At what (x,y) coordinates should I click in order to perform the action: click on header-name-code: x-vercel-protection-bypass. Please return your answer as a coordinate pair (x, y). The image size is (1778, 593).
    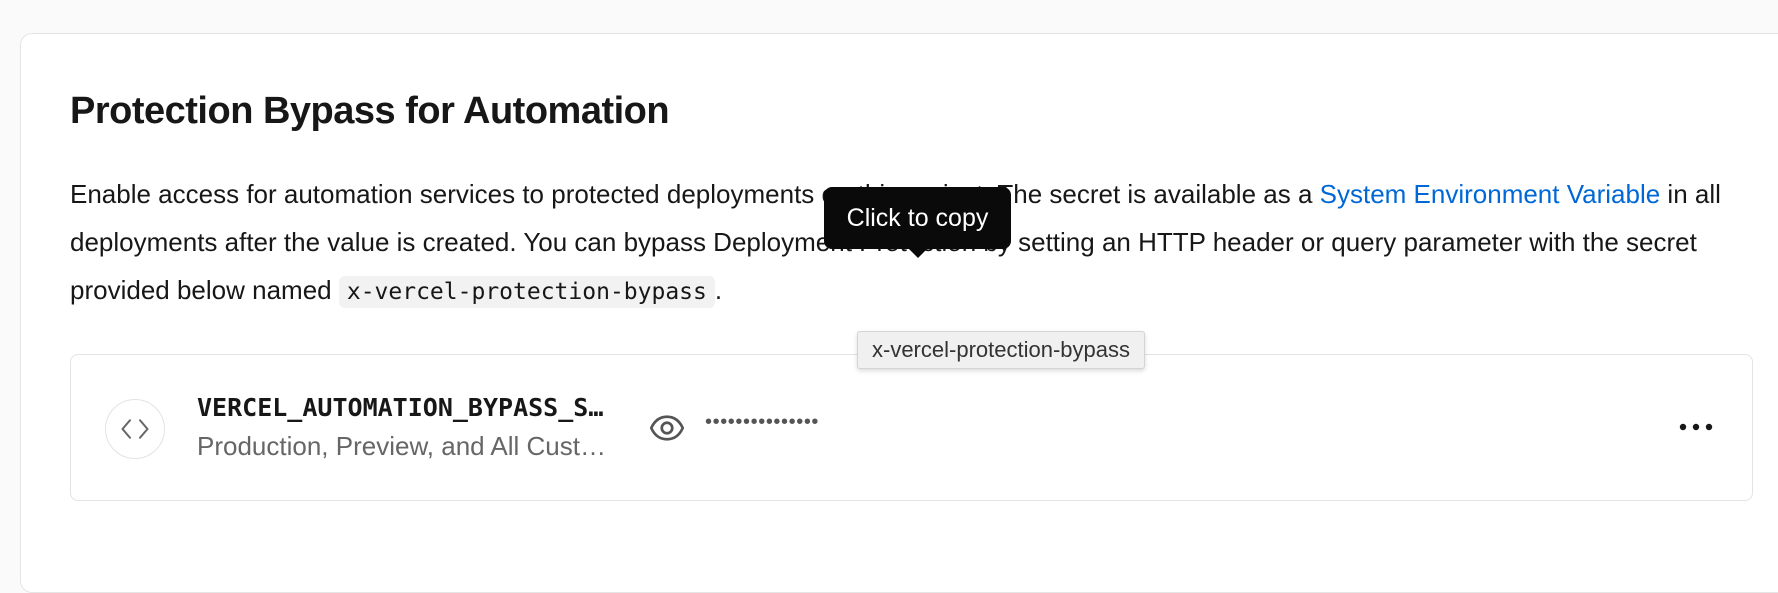
    Looking at the image, I should click on (526, 292).